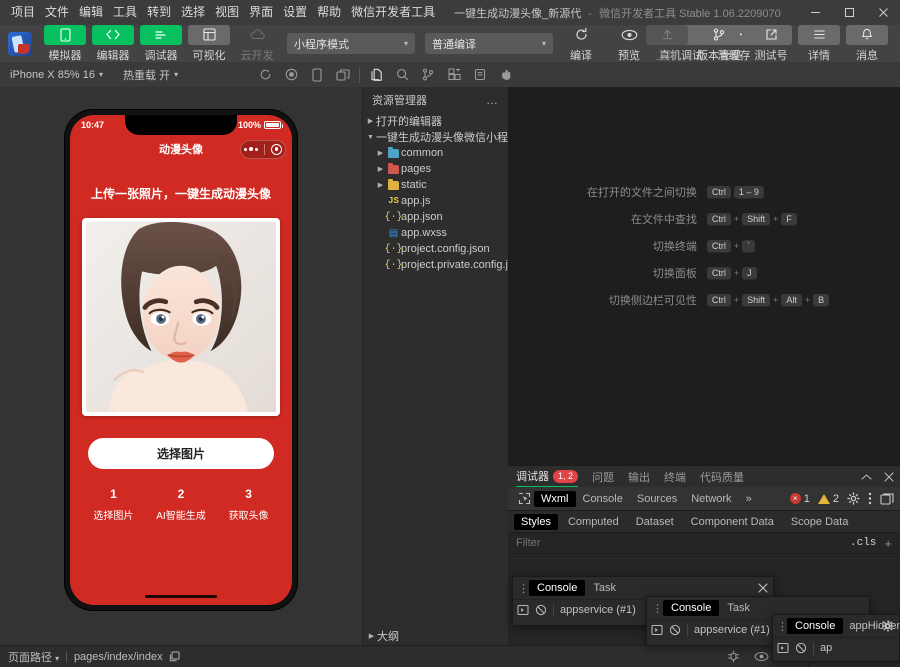 This screenshot has width=900, height=667. What do you see at coordinates (351, 43) in the screenshot?
I see `mode-select: 小程序模式 ▾` at bounding box center [351, 43].